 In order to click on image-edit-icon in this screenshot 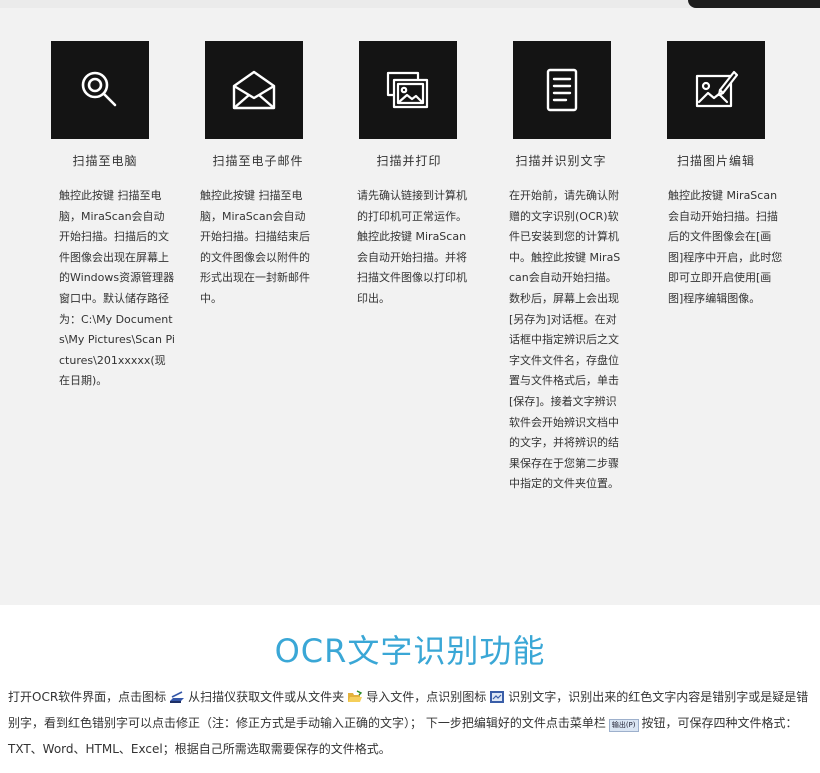, I will do `click(716, 90)`.